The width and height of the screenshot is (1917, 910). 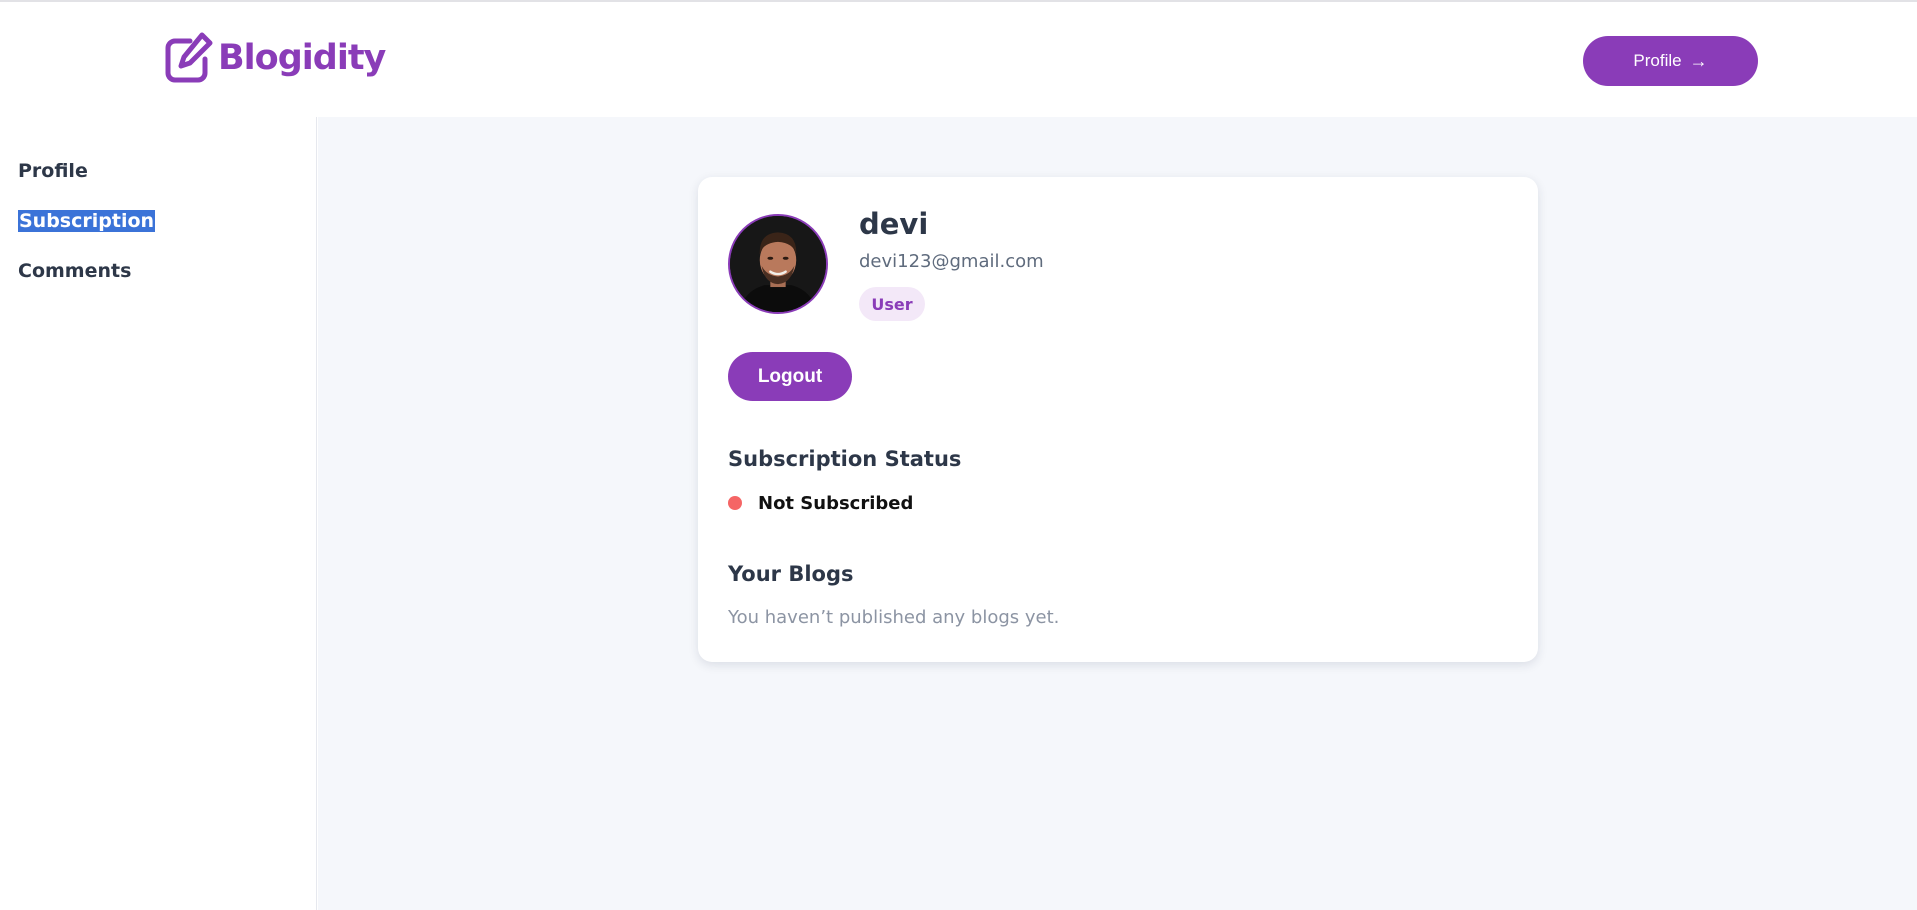 What do you see at coordinates (892, 304) in the screenshot?
I see `role-badge: User` at bounding box center [892, 304].